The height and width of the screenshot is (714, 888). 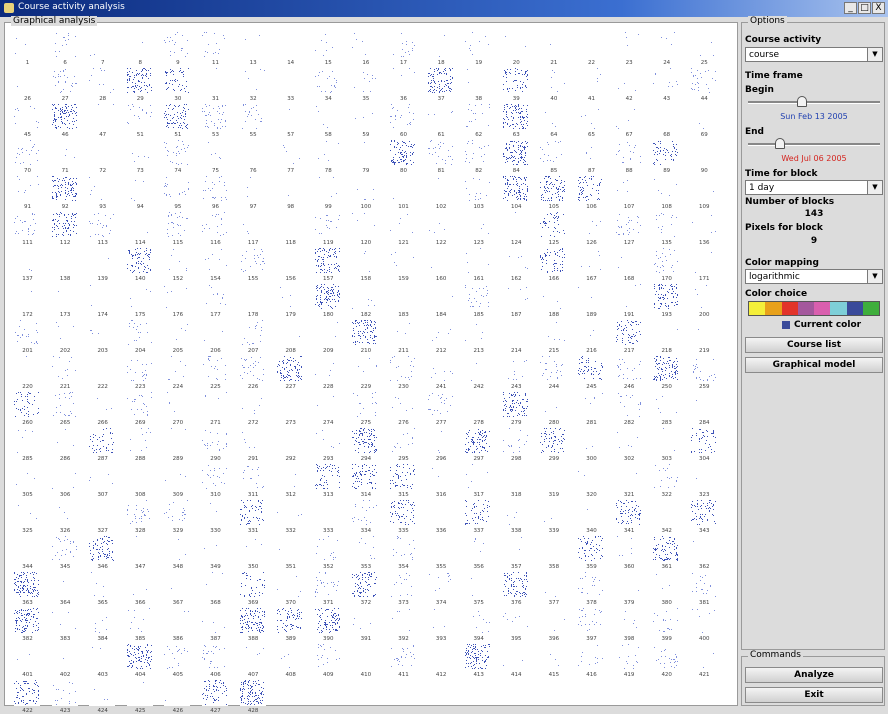 I want to click on activity-thumbnail: 204, so click(x=140, y=337).